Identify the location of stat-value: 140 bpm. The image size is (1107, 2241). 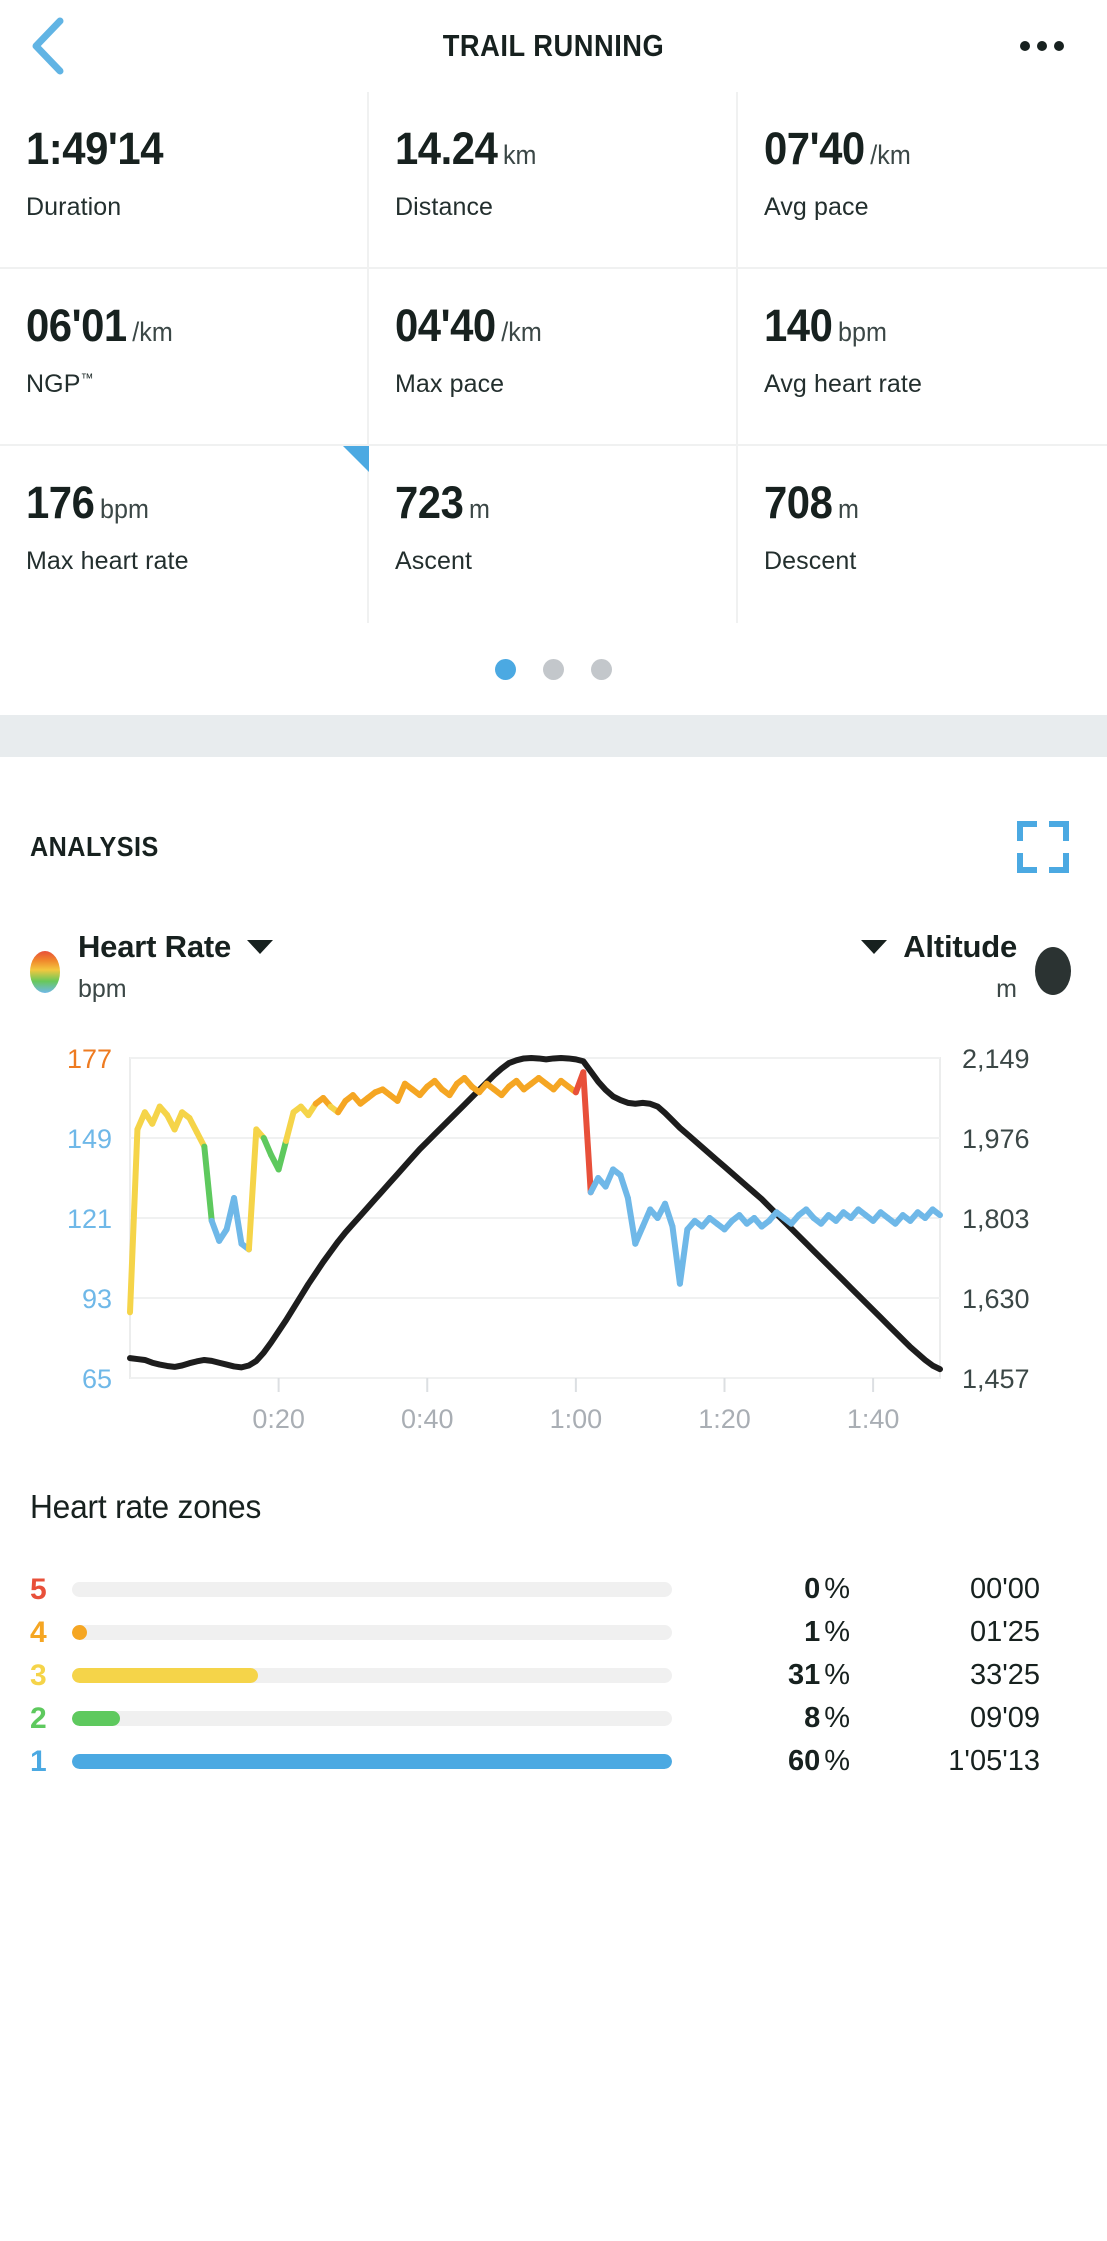
(825, 325).